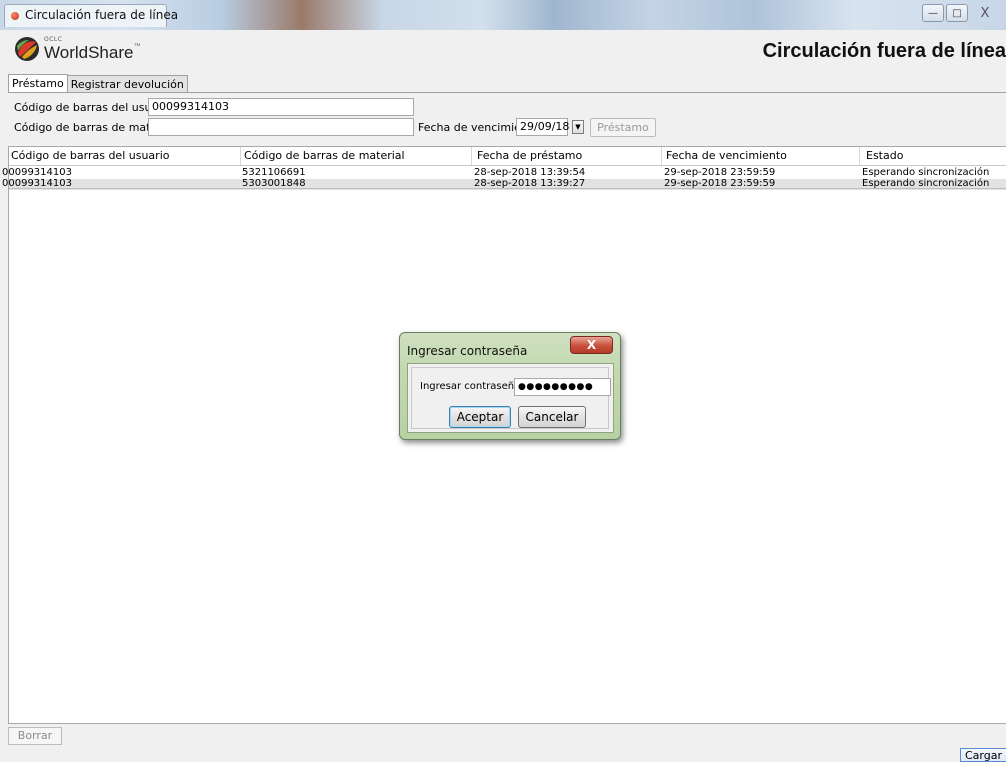  What do you see at coordinates (985, 13) in the screenshot?
I see `close-button: X` at bounding box center [985, 13].